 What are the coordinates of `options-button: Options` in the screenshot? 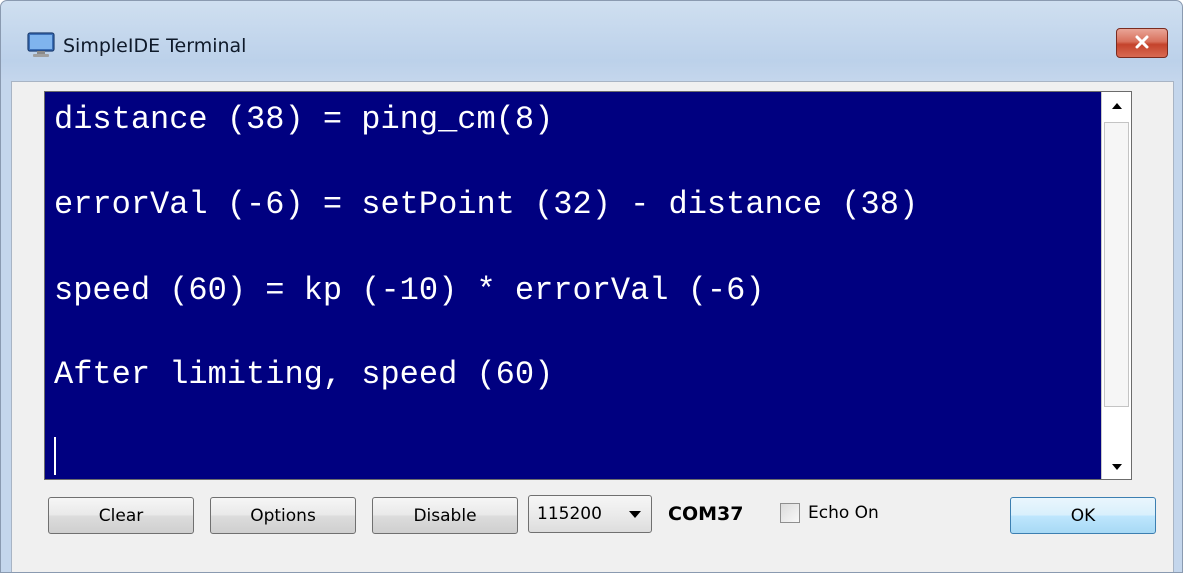 It's located at (283, 515).